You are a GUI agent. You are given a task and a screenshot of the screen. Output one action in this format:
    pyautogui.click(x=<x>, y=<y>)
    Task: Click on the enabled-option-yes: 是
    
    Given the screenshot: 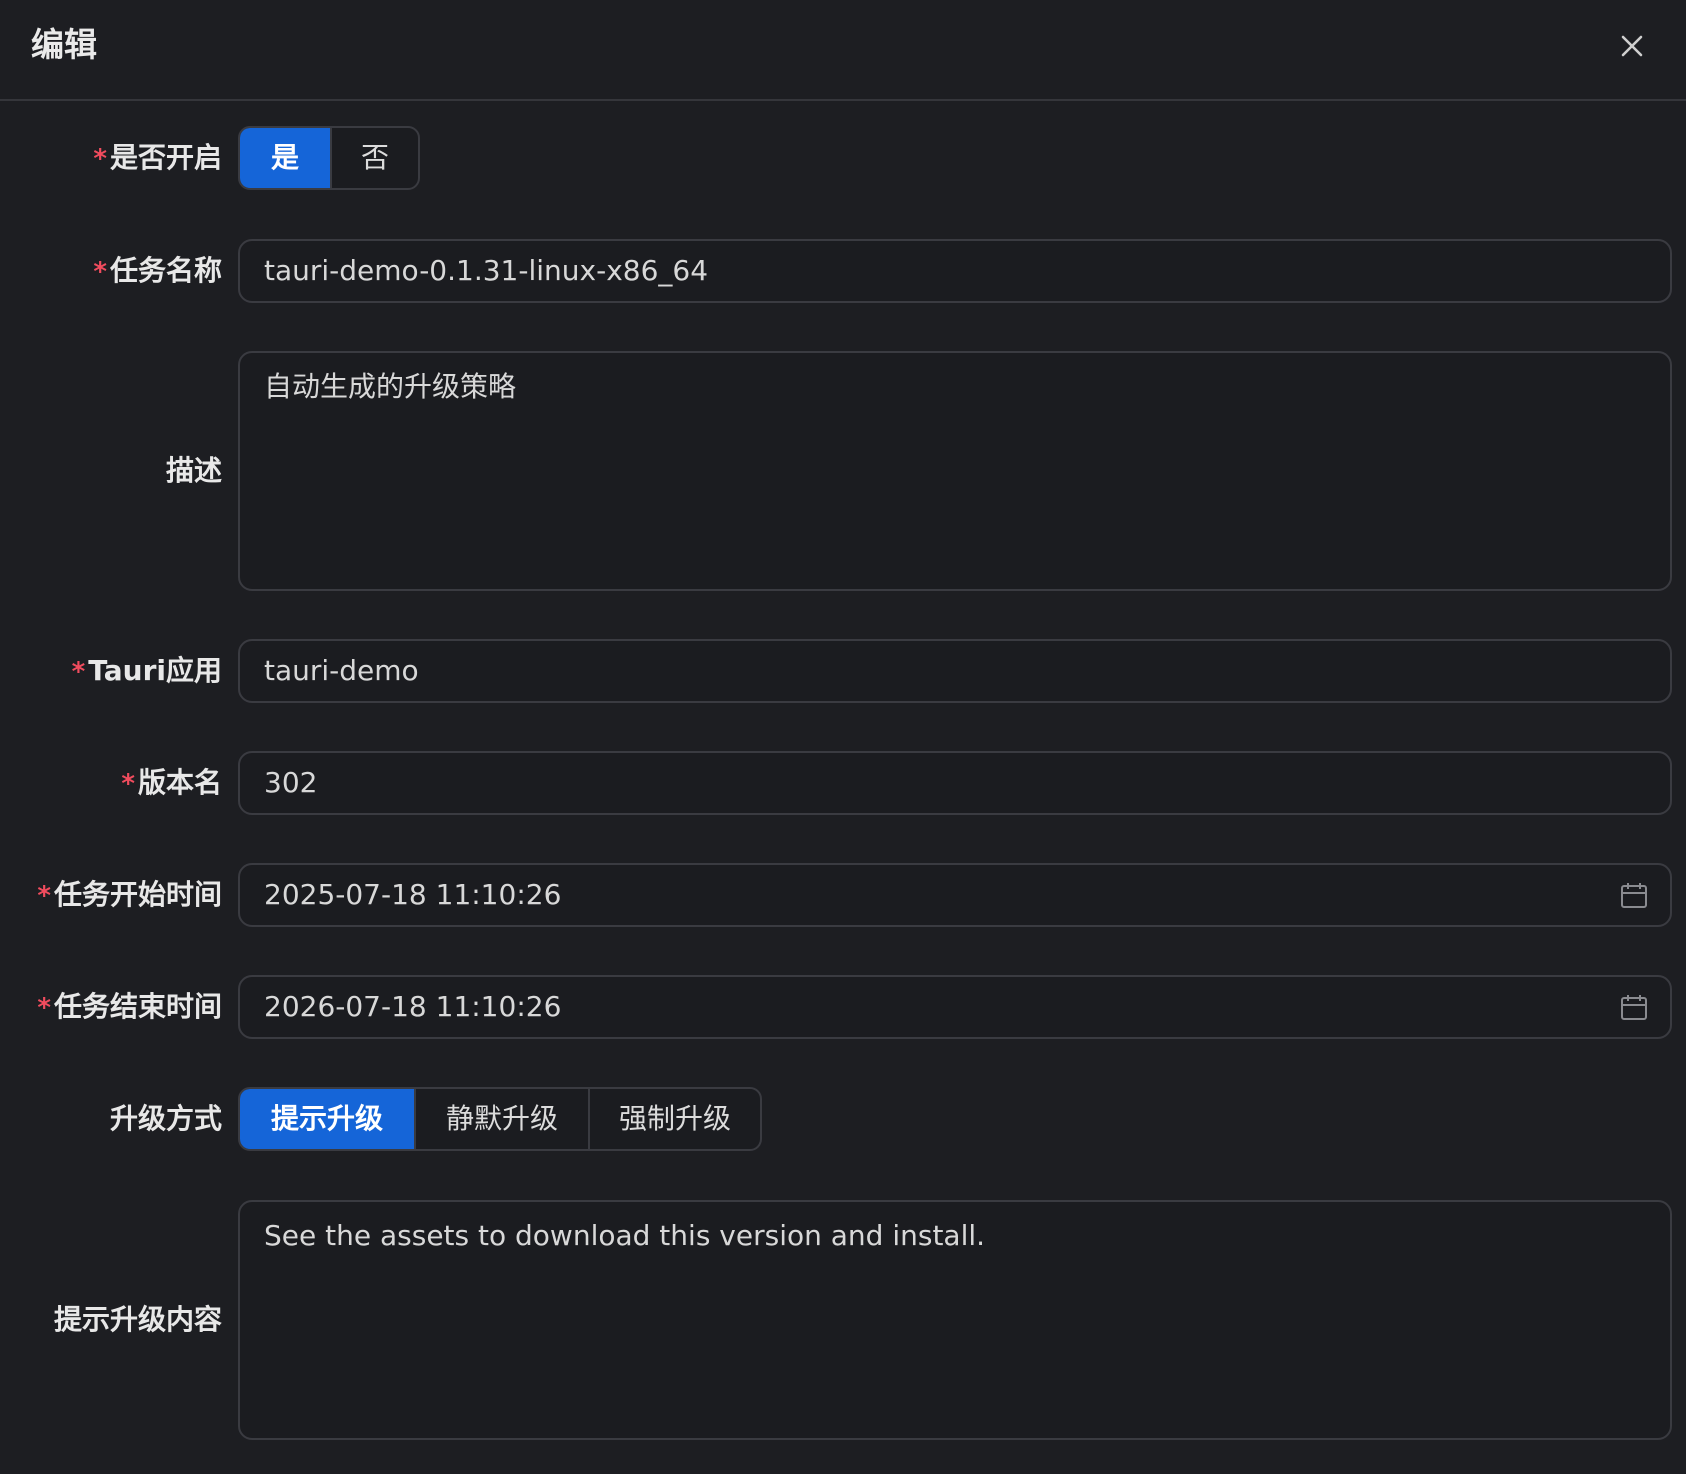 What is the action you would take?
    pyautogui.click(x=285, y=158)
    